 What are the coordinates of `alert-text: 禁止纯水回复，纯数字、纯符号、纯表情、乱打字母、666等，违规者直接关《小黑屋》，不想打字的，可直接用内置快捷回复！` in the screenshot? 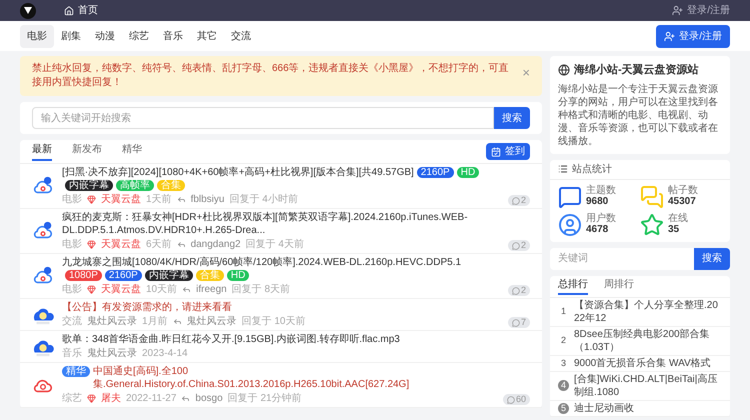 It's located at (271, 76).